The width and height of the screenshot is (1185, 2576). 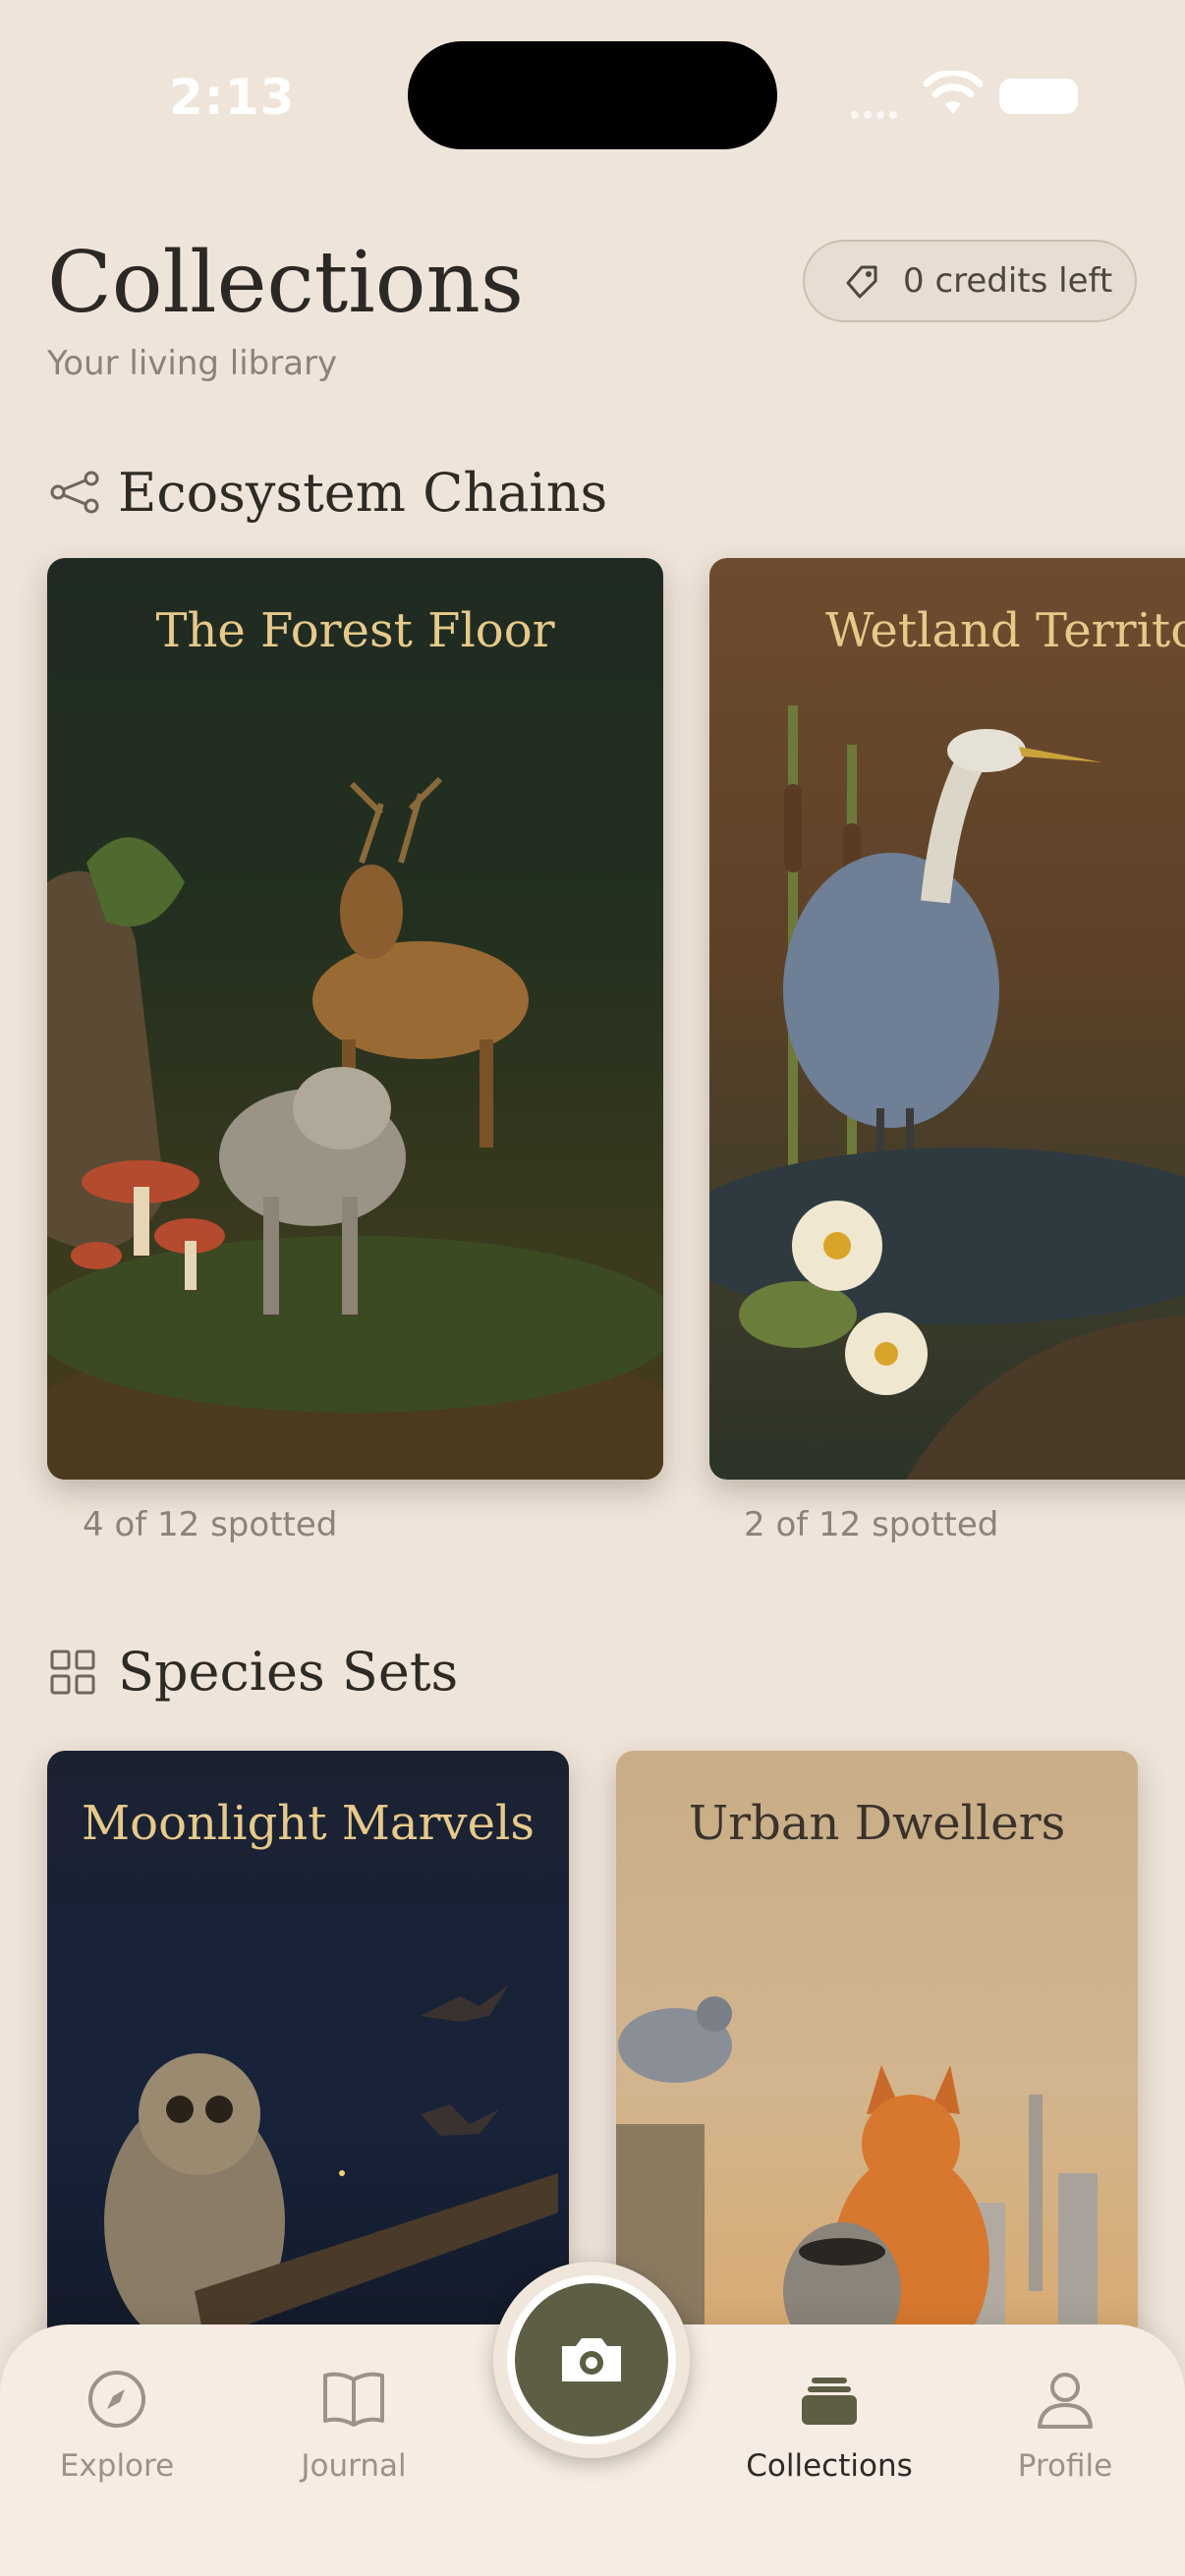 What do you see at coordinates (1008, 281) in the screenshot?
I see `credits-label: 0 credits left` at bounding box center [1008, 281].